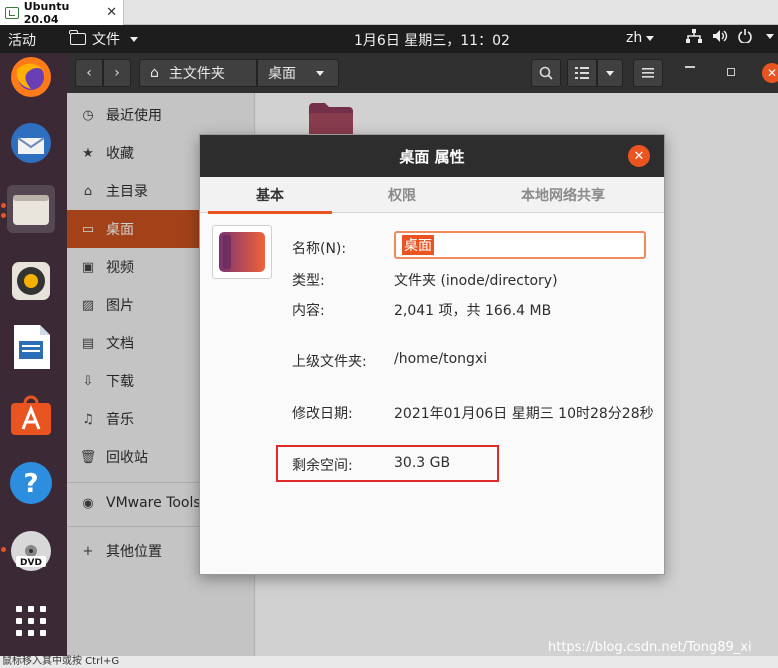 This screenshot has height=668, width=778. I want to click on dialog-close-button: ✕, so click(639, 156).